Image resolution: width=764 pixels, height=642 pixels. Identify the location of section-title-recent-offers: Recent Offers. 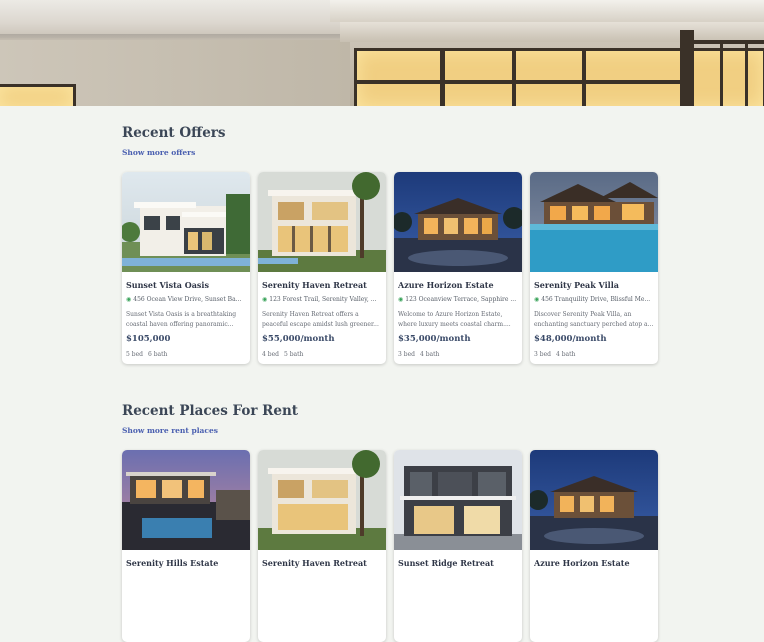
(174, 133).